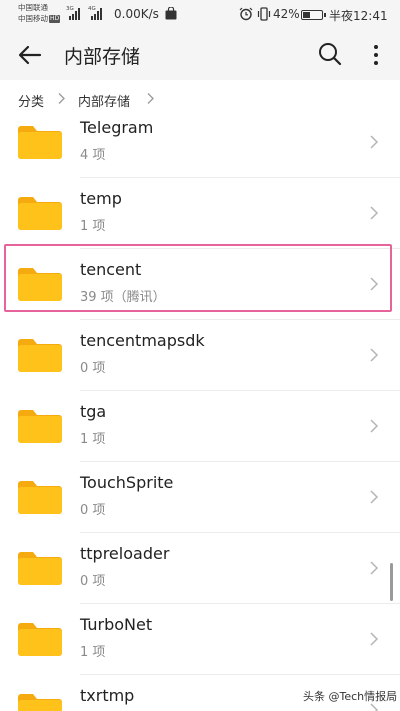 This screenshot has height=711, width=400. Describe the element at coordinates (200, 284) in the screenshot. I see `folder-item-tencent: tencent 39 项（腾讯）` at that location.